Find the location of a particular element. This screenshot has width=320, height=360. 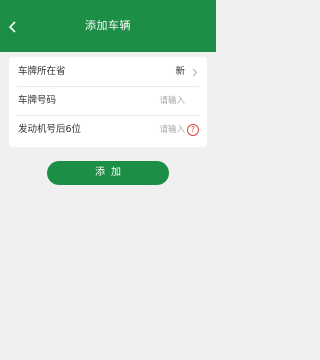

page-title: 添加车辆 is located at coordinates (108, 25).